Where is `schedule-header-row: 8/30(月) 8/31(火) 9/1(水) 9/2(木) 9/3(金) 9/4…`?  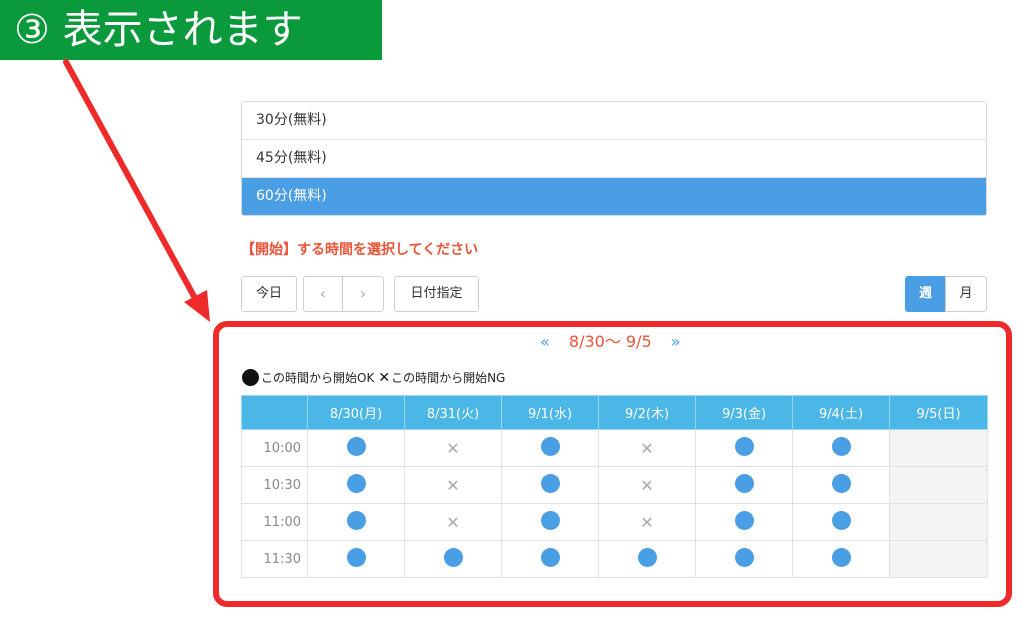 schedule-header-row: 8/30(月) 8/31(火) 9/1(水) 9/2(木) 9/3(金) 9/4… is located at coordinates (614, 412).